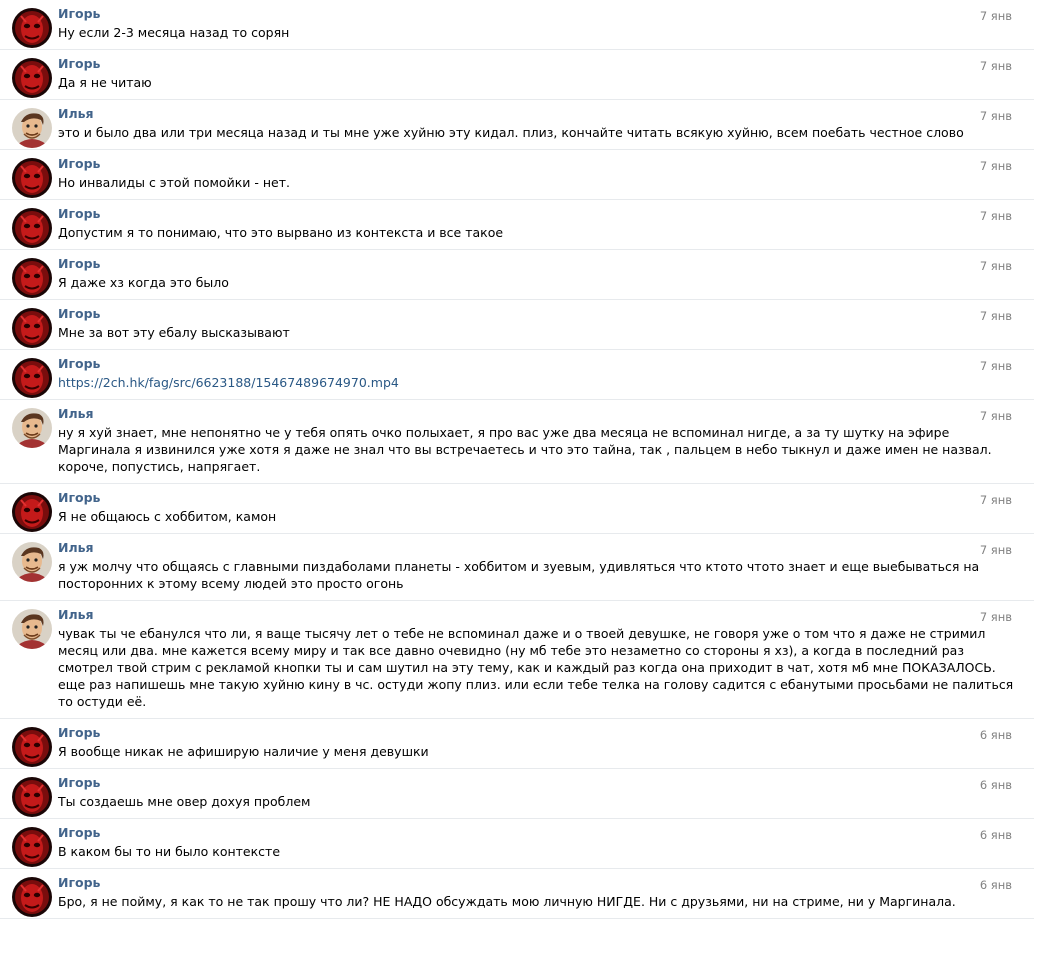 This screenshot has height=956, width=1044. I want to click on message-text: Ну если 2-3 месяца назад то сорян, so click(174, 32).